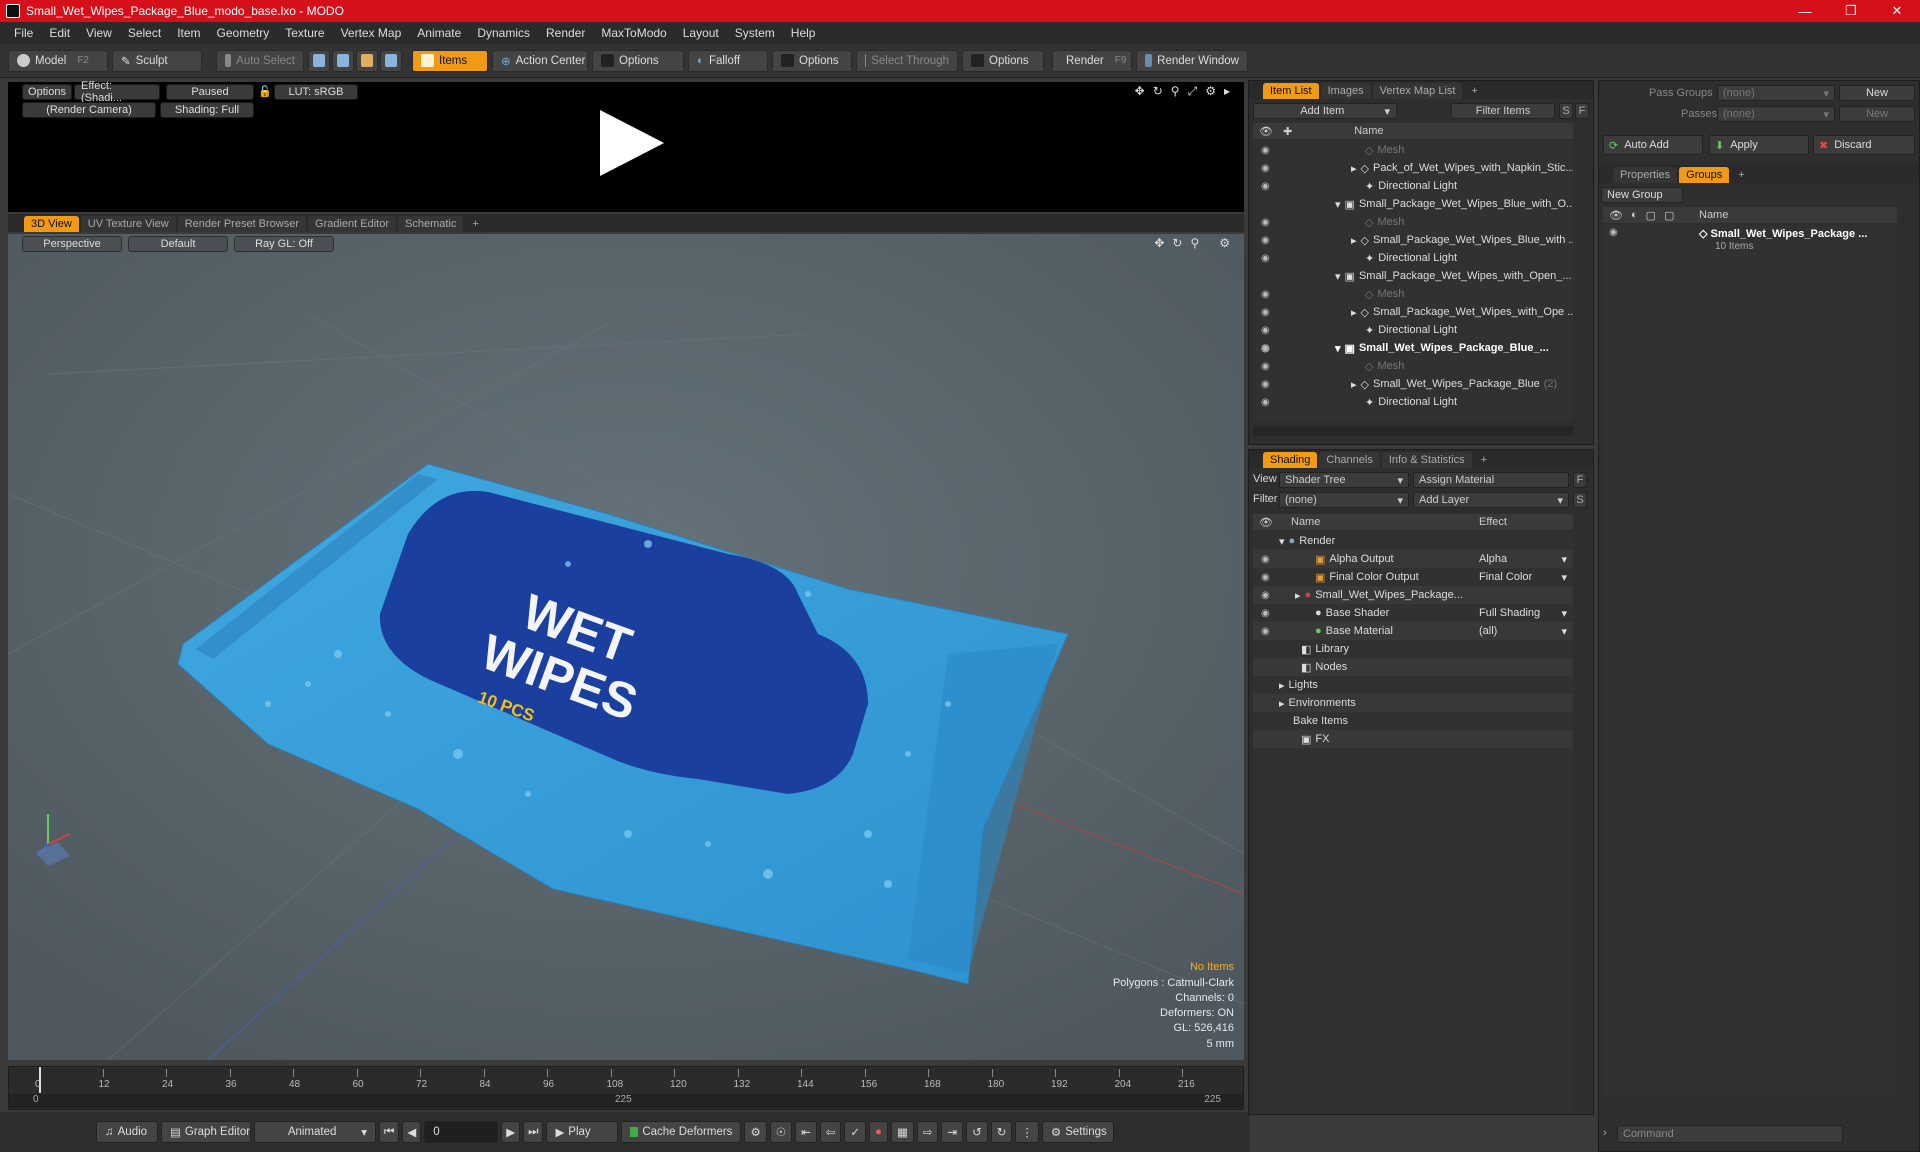 The height and width of the screenshot is (1152, 1920). Describe the element at coordinates (632, 143) in the screenshot. I see `play-icon` at that location.